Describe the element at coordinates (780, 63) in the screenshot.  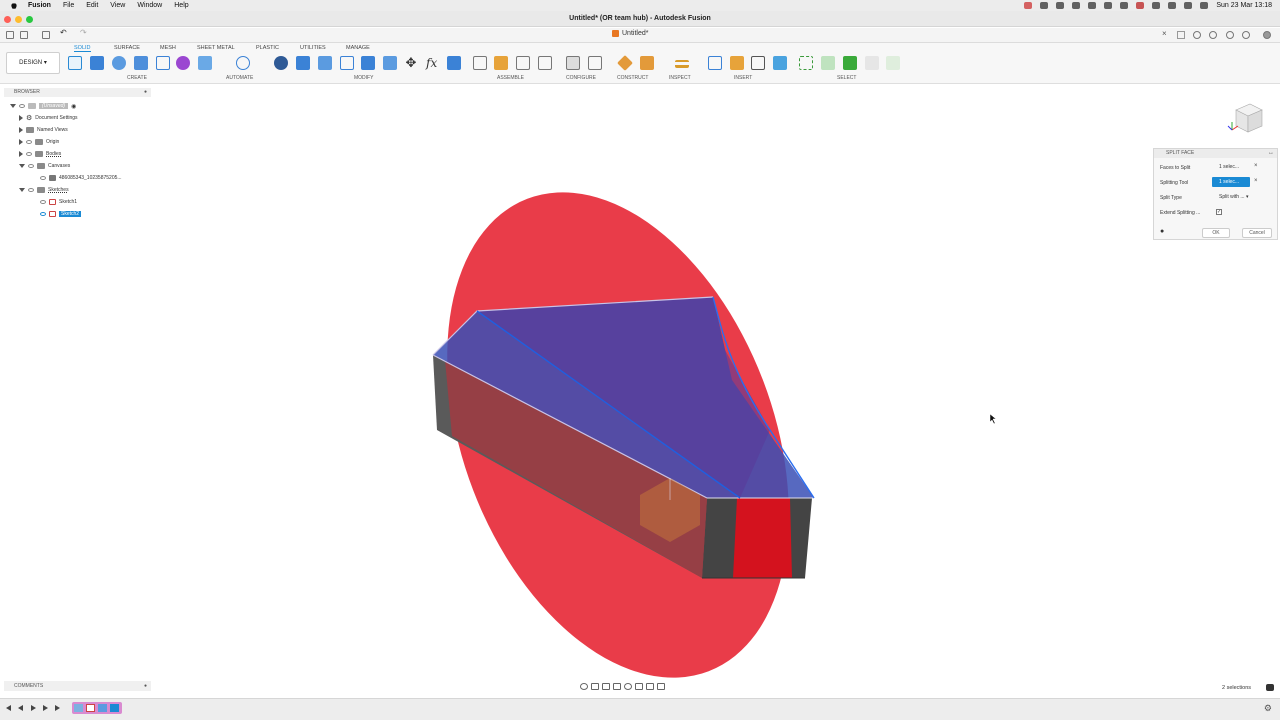
I see `canvas-icon` at that location.